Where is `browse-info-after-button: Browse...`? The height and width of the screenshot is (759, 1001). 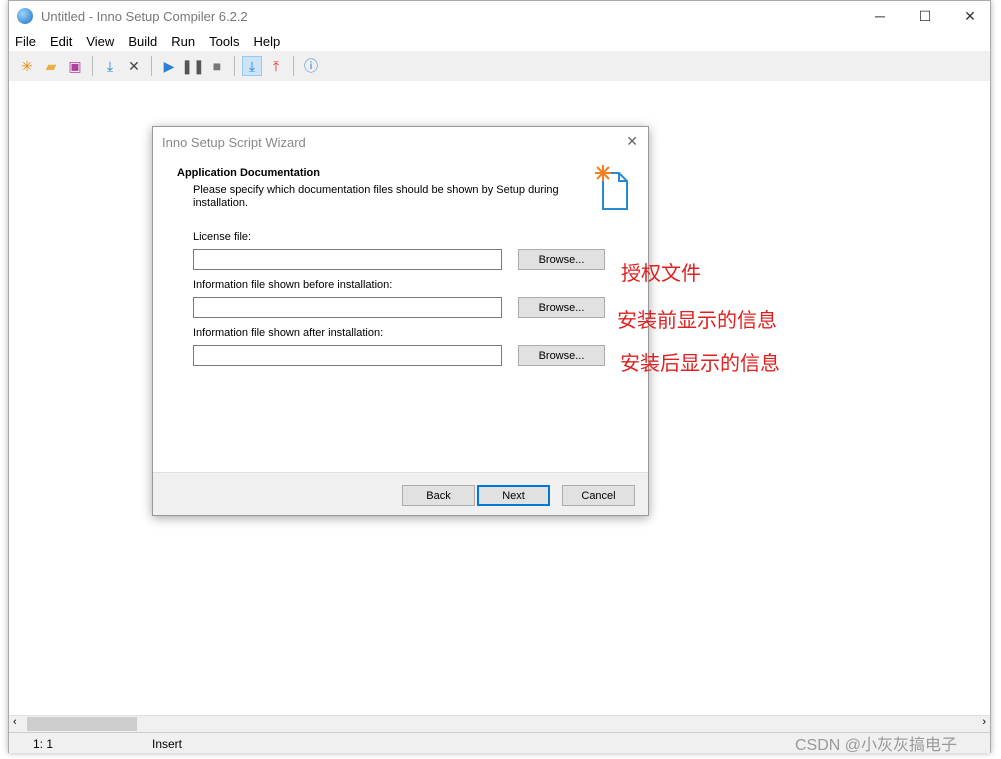
browse-info-after-button: Browse... is located at coordinates (561, 355).